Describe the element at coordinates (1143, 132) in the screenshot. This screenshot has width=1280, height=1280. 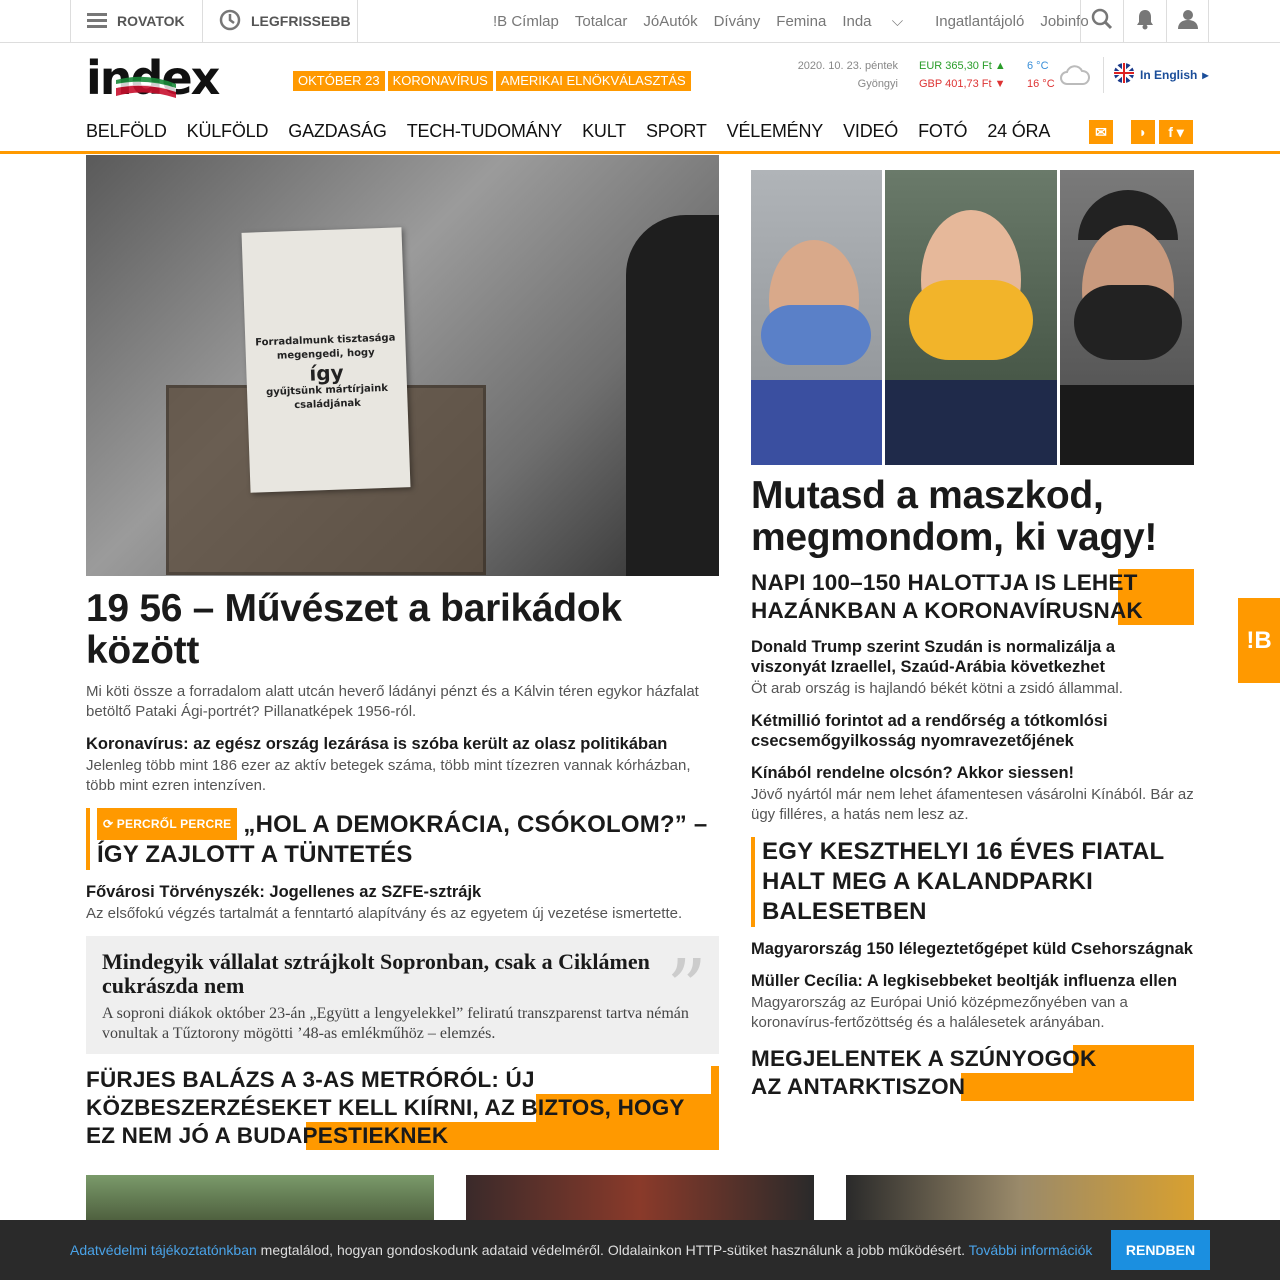
I see `rss-button: ◗` at that location.